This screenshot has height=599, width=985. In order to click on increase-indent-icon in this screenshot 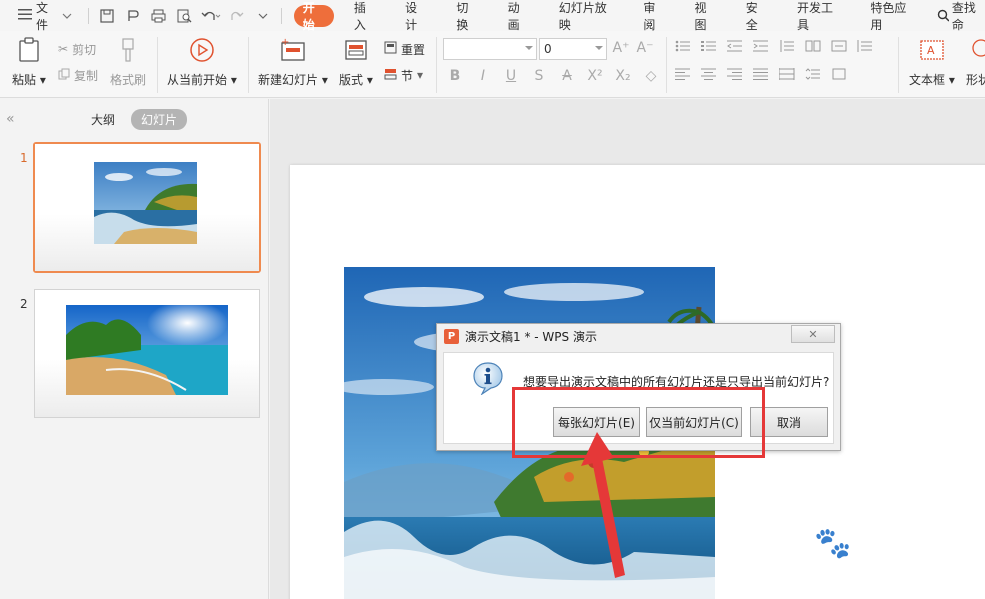, I will do `click(761, 46)`.